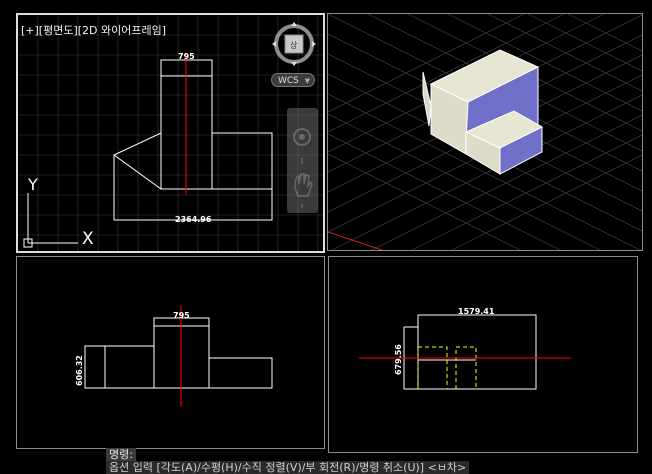  Describe the element at coordinates (303, 168) in the screenshot. I see `navbar-icons` at that location.